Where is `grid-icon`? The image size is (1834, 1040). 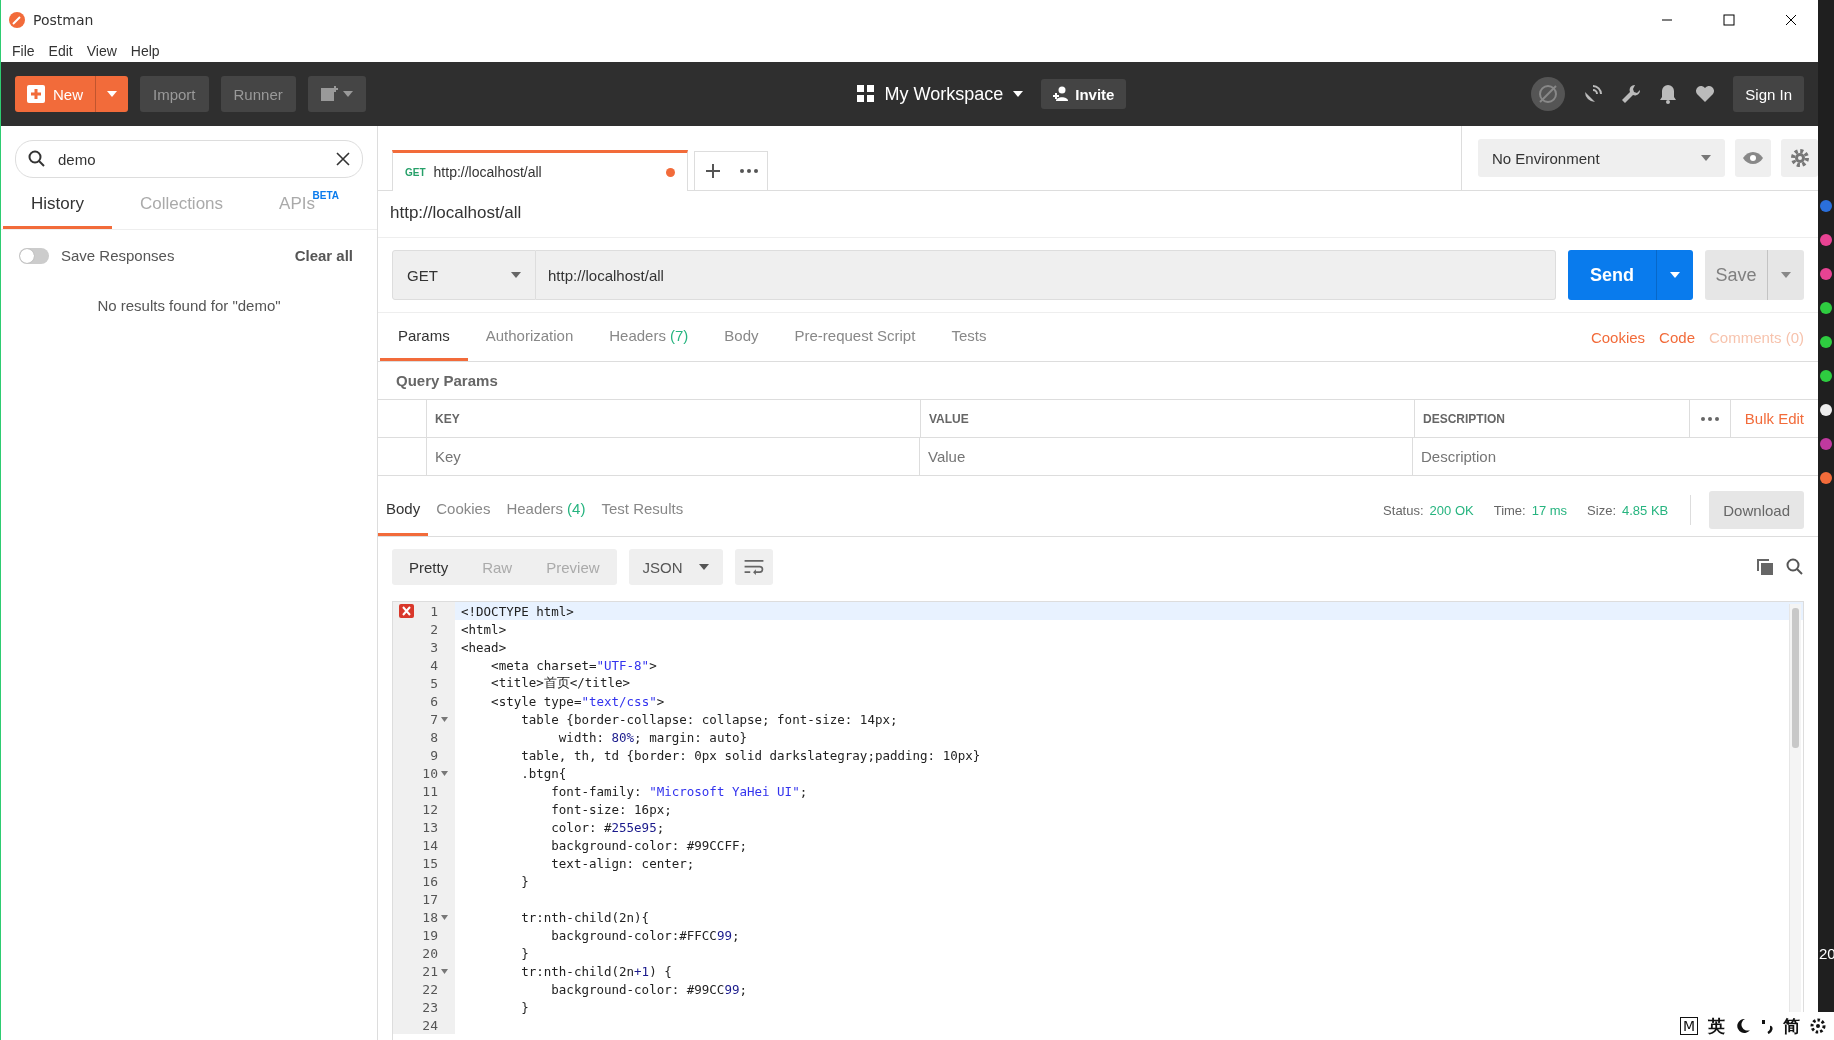 grid-icon is located at coordinates (865, 94).